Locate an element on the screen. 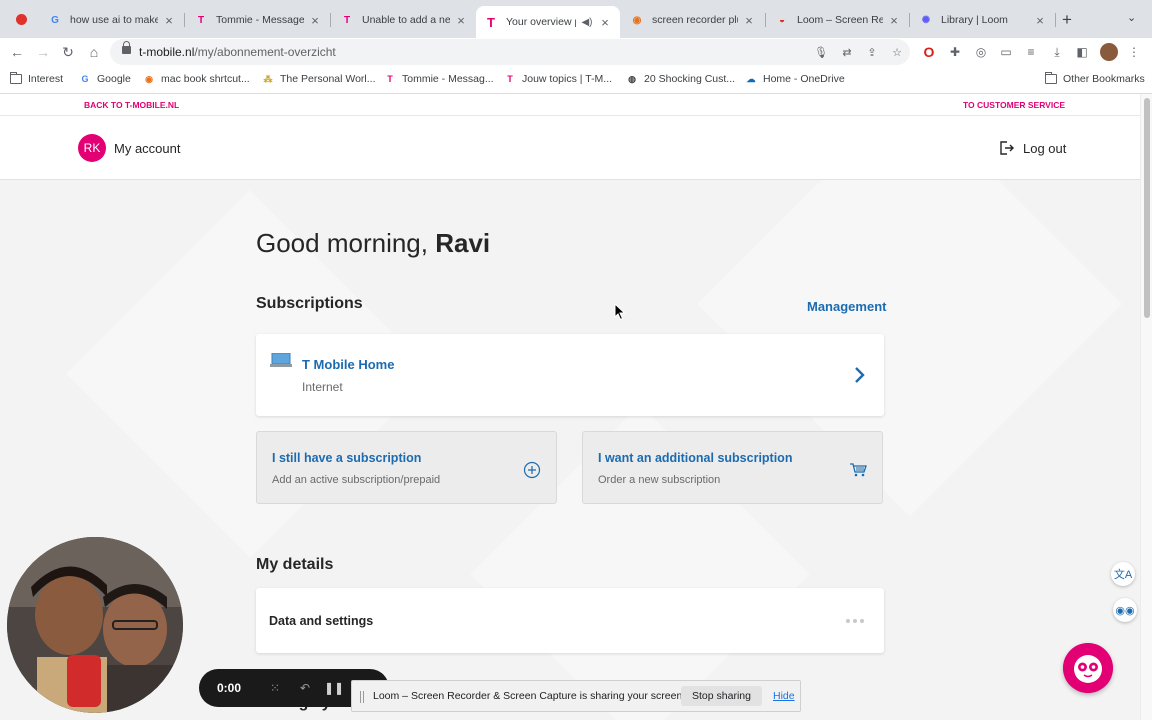 Image resolution: width=1152 pixels, height=720 pixels. subscription-card: T Mobile Home Internet is located at coordinates (570, 375).